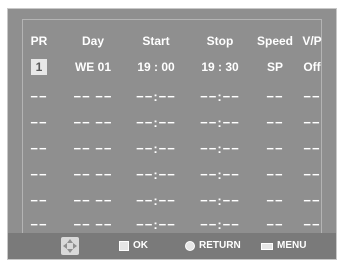 Image resolution: width=349 pixels, height=267 pixels. Describe the element at coordinates (156, 41) in the screenshot. I see `column-header-start: Start` at that location.